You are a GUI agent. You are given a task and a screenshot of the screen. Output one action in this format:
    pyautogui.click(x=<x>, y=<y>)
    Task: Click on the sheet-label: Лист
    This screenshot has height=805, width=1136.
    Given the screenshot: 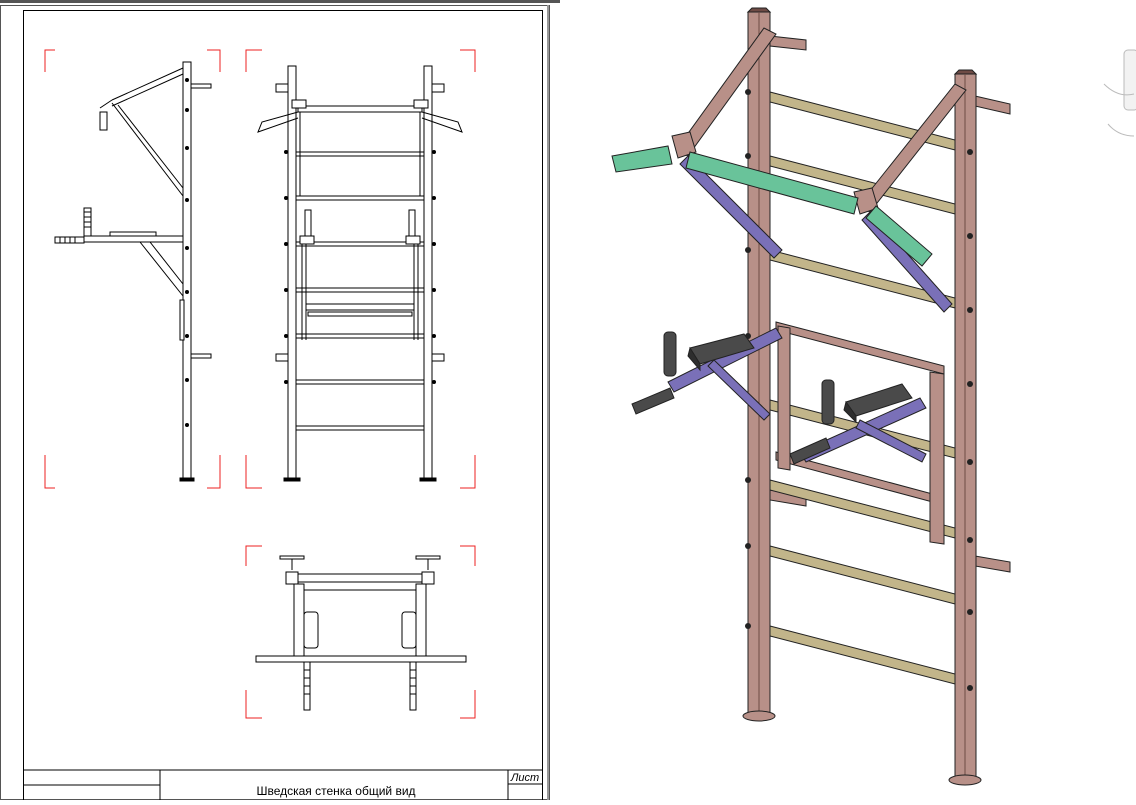 What is the action you would take?
    pyautogui.click(x=524, y=778)
    